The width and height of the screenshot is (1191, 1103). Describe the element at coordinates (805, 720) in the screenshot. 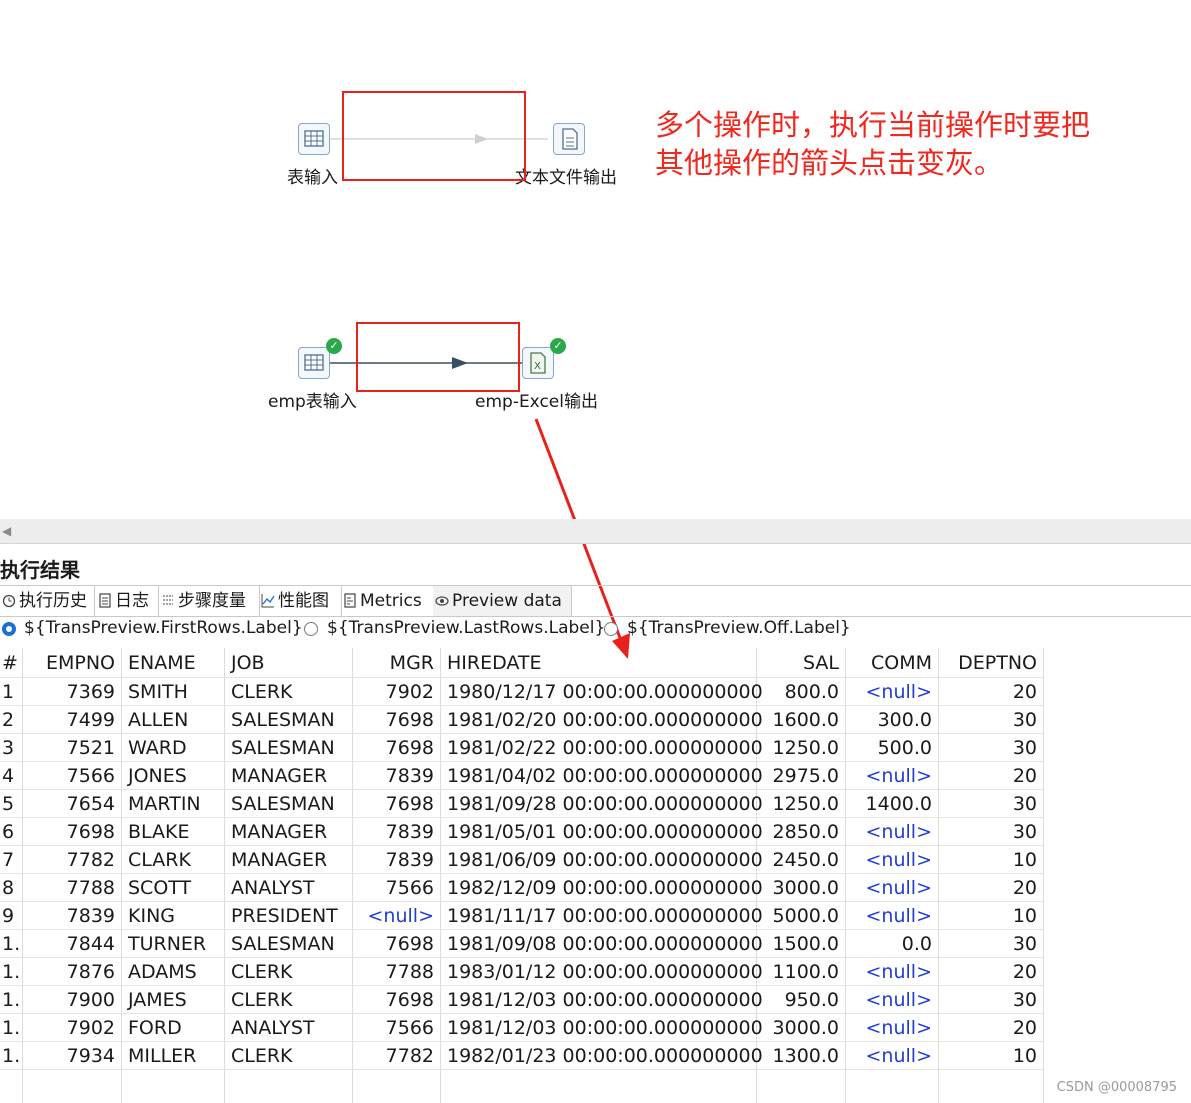

I see `cell-sal: 1600.0` at that location.